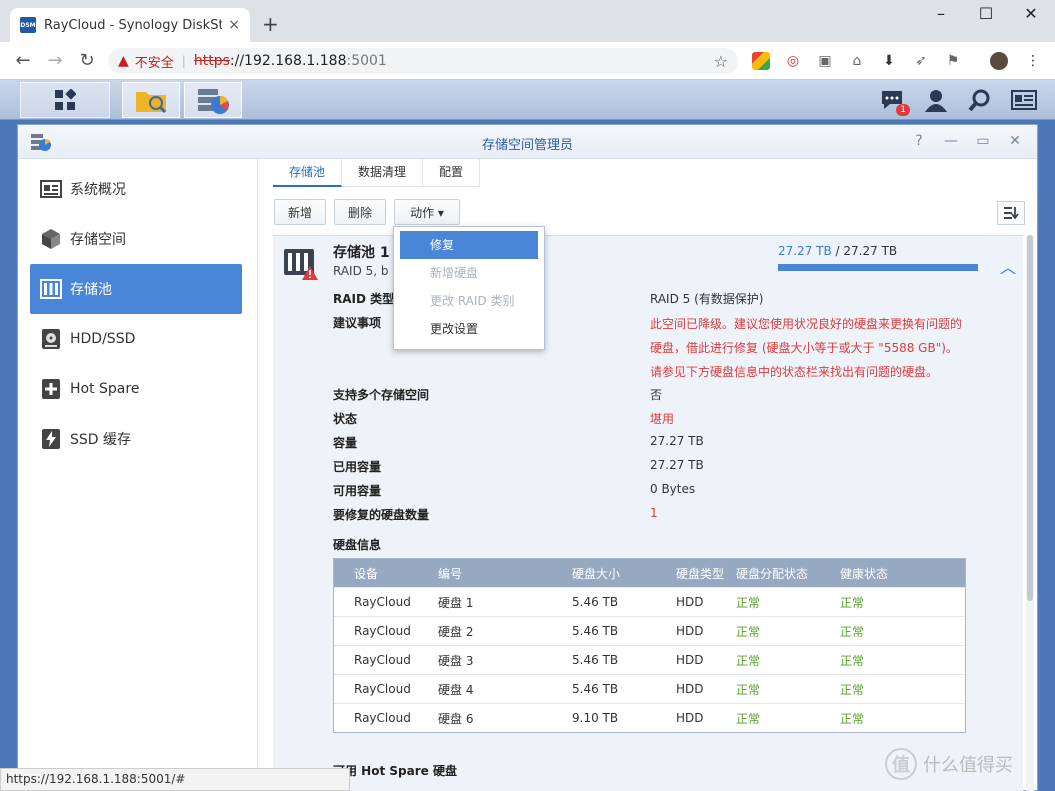  What do you see at coordinates (748, 718) in the screenshot?
I see `cell-allocation: 正常` at bounding box center [748, 718].